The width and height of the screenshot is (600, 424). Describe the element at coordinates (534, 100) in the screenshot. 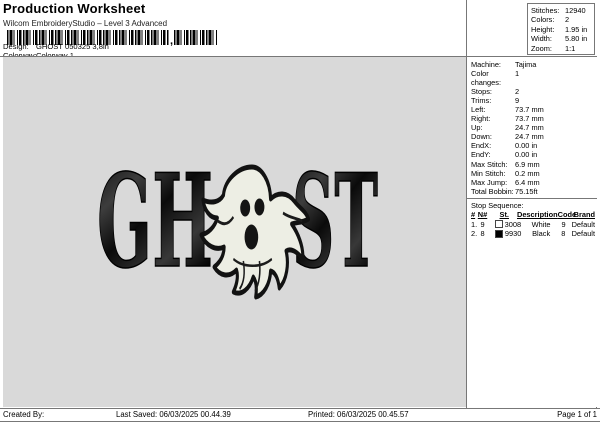

I see `machine-row: Trims: 9` at that location.